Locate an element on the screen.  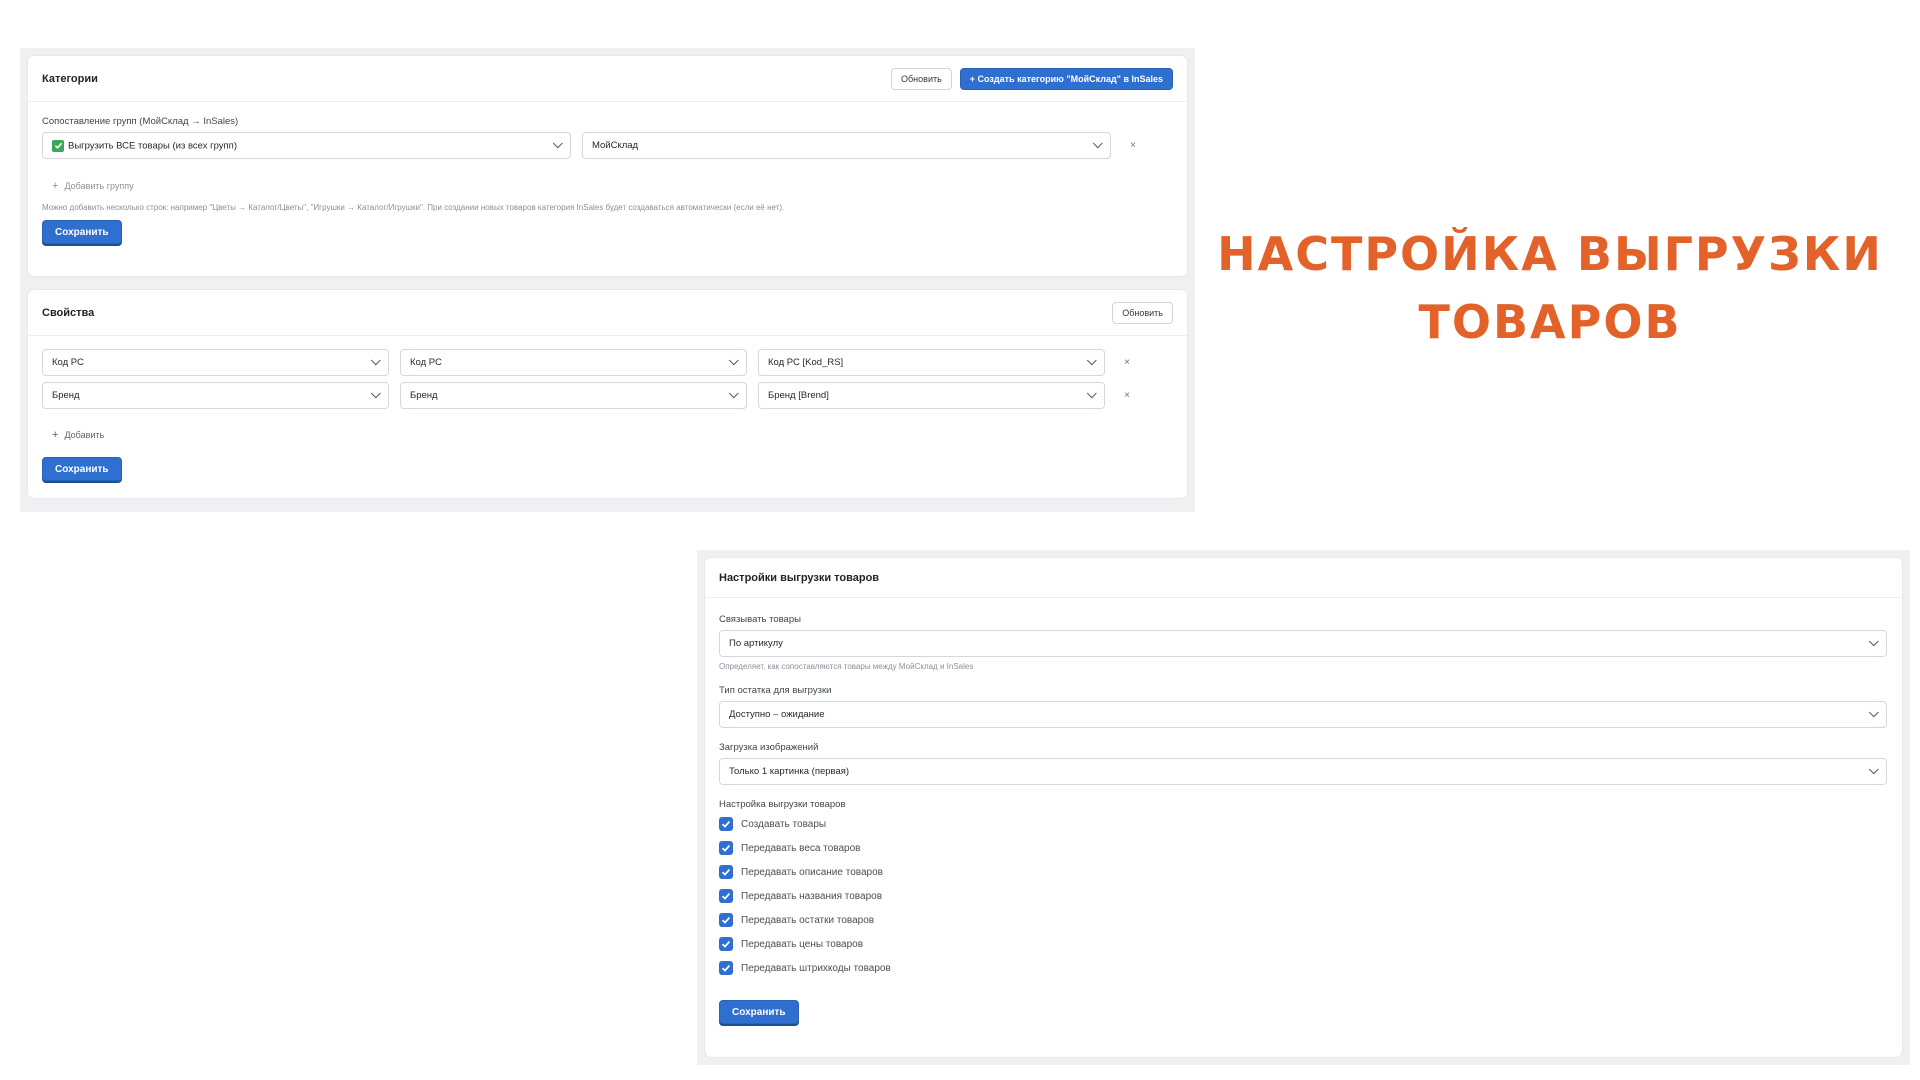
property-row: Код РС Код РС Код РС [Kod_RS] × is located at coordinates (607, 362).